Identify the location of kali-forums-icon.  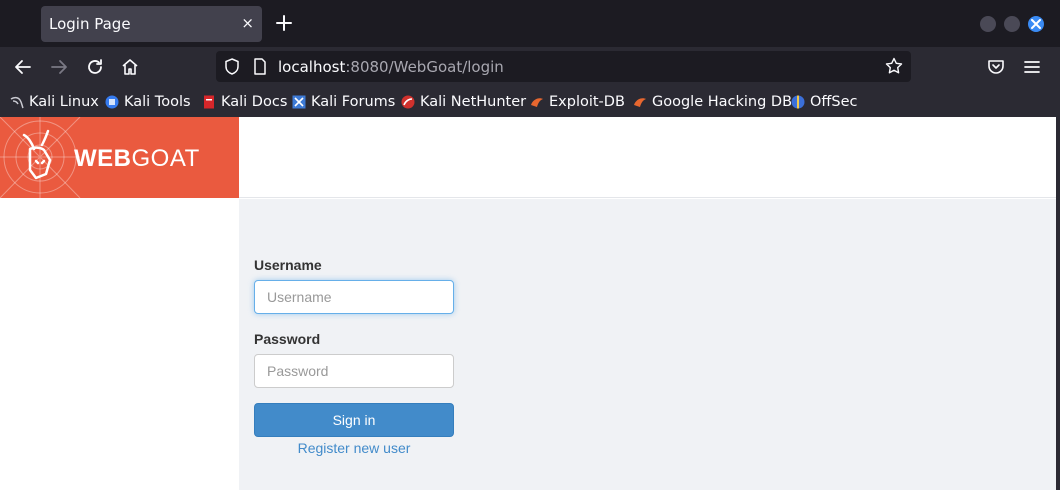
(299, 102).